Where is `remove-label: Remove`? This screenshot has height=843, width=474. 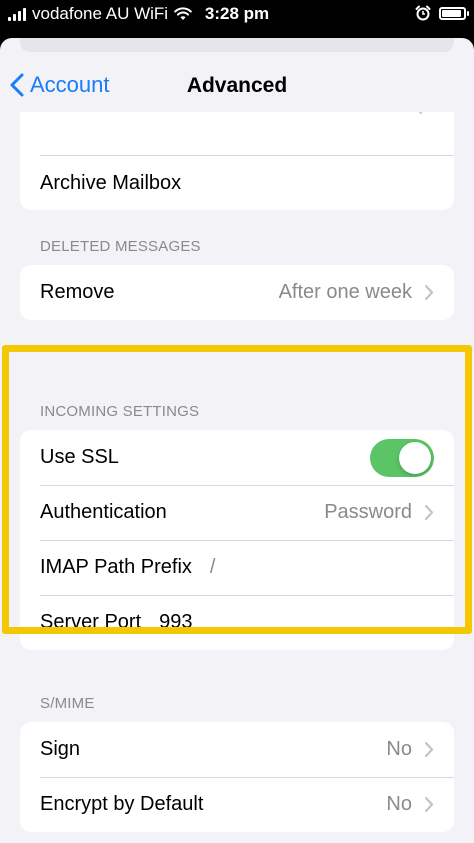 remove-label: Remove is located at coordinates (77, 292).